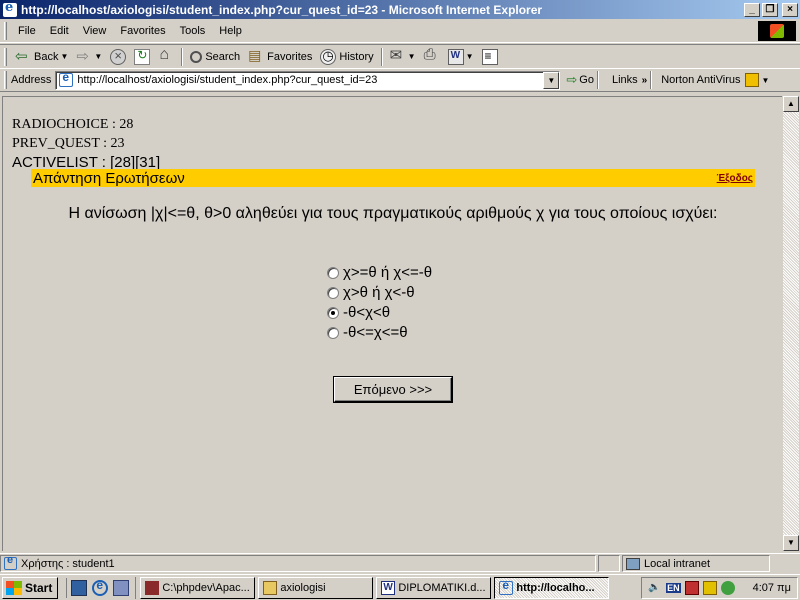 This screenshot has height=600, width=800. I want to click on tray-app-icon, so click(709, 588).